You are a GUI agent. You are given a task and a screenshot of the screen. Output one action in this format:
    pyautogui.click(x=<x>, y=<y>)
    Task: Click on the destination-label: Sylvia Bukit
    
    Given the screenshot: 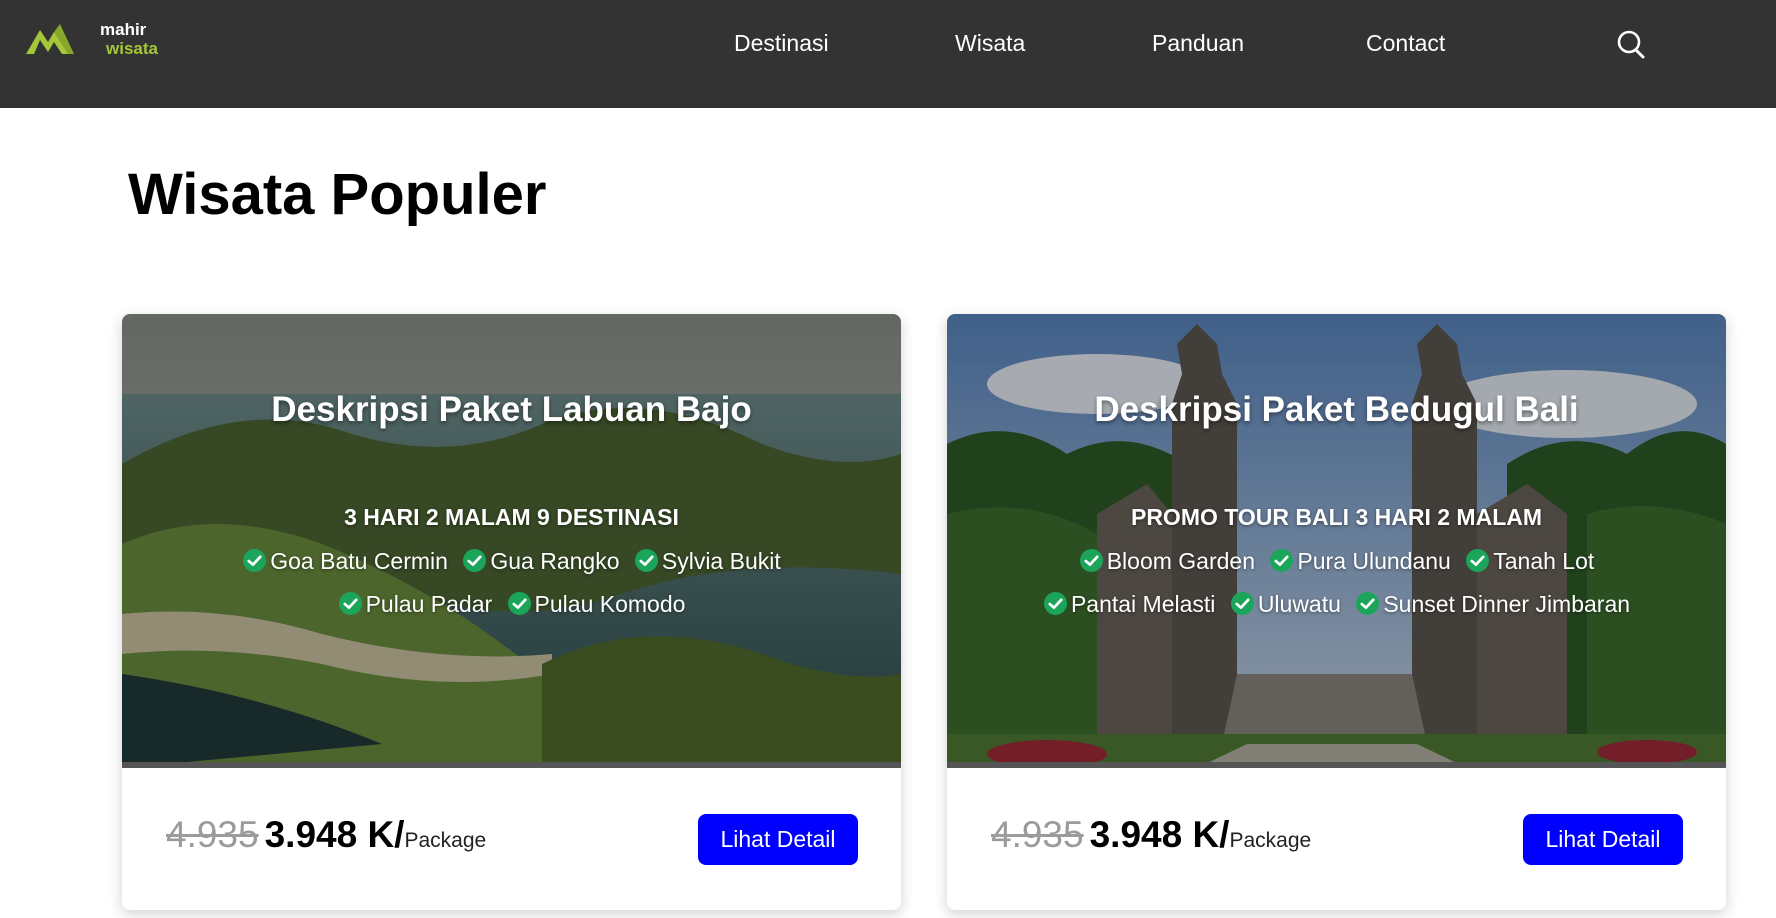 What is the action you would take?
    pyautogui.click(x=721, y=561)
    